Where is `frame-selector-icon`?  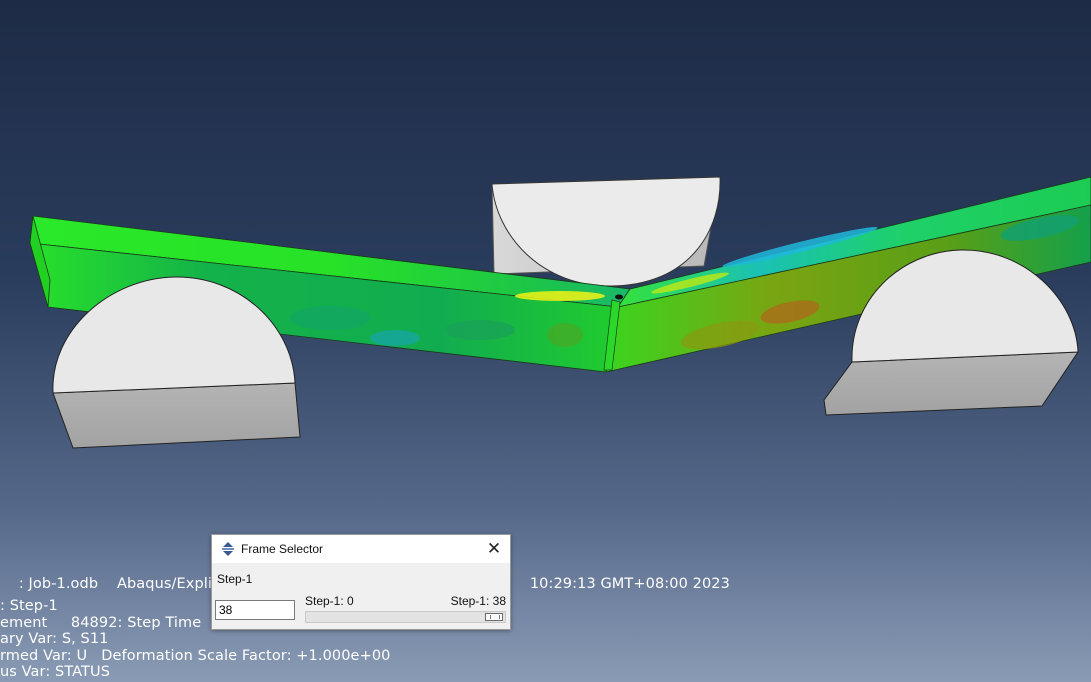 frame-selector-icon is located at coordinates (228, 549).